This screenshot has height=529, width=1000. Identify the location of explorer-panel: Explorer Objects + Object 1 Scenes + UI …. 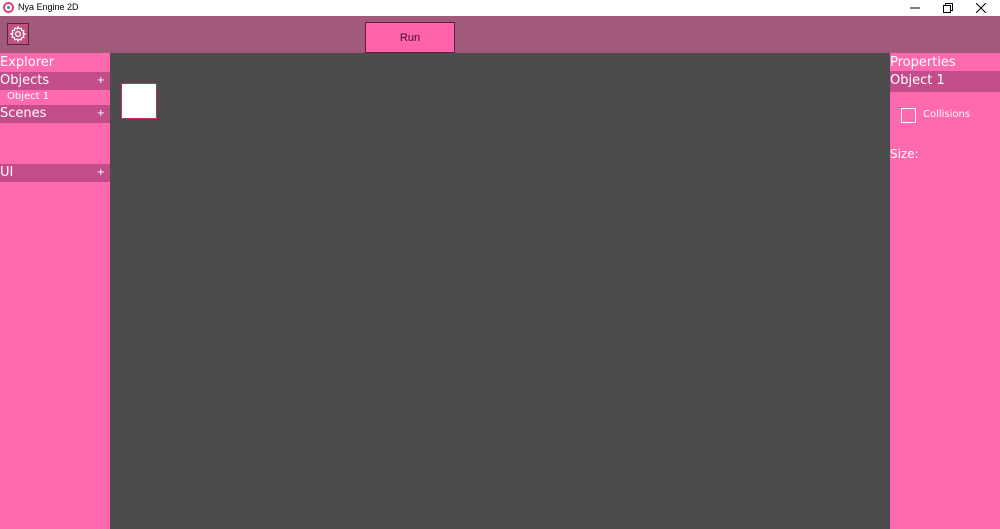
(55, 291).